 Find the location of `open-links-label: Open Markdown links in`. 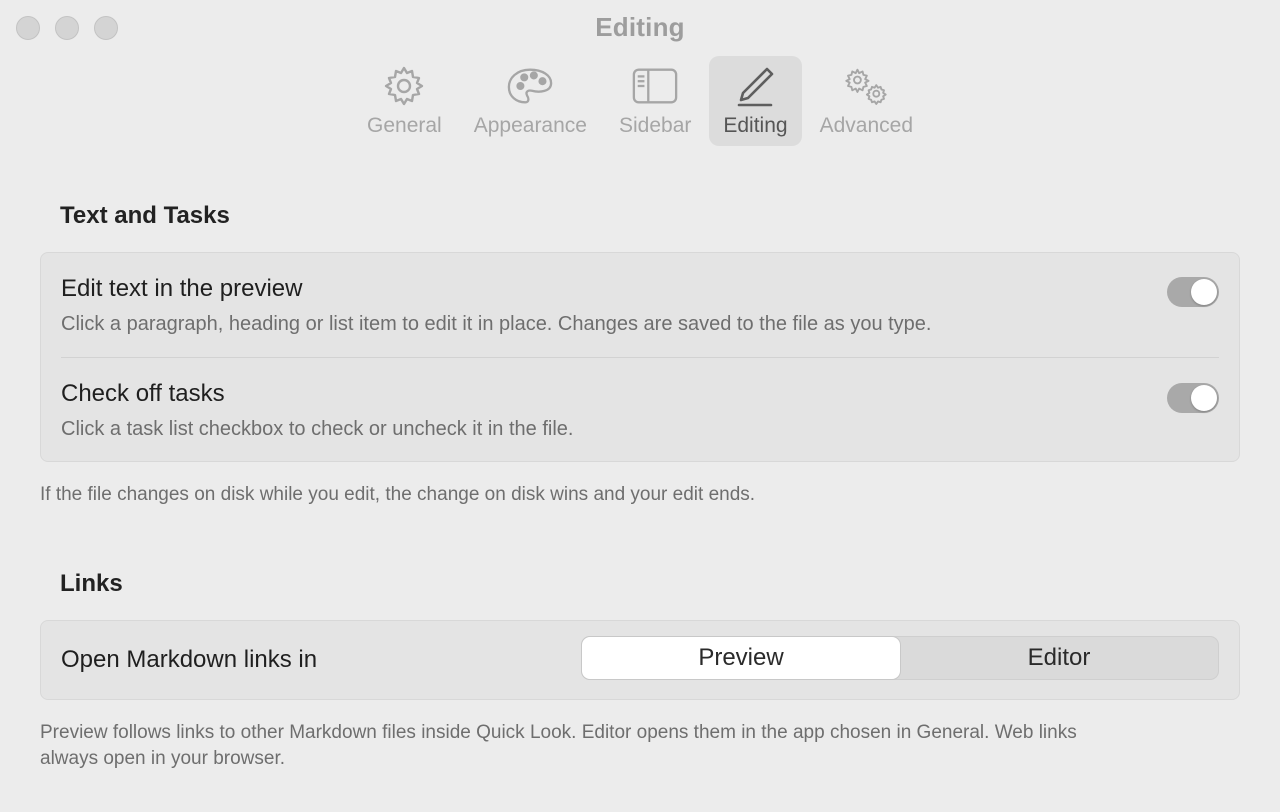

open-links-label: Open Markdown links in is located at coordinates (189, 659).